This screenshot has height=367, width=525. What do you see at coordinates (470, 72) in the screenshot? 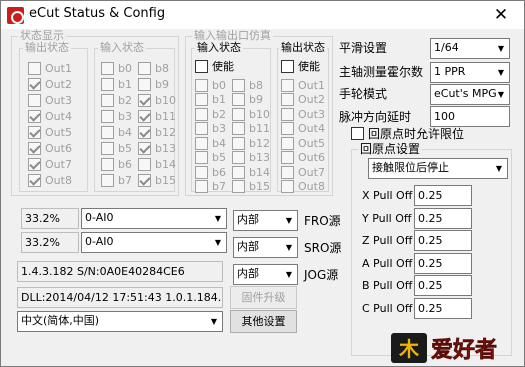
I see `spindle-hall-select: 1 PPR ▼` at bounding box center [470, 72].